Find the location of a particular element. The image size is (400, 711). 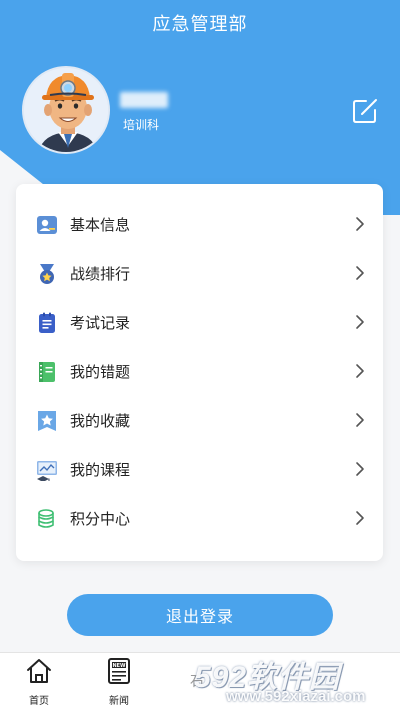

tab-label: 首页 is located at coordinates (39, 701).